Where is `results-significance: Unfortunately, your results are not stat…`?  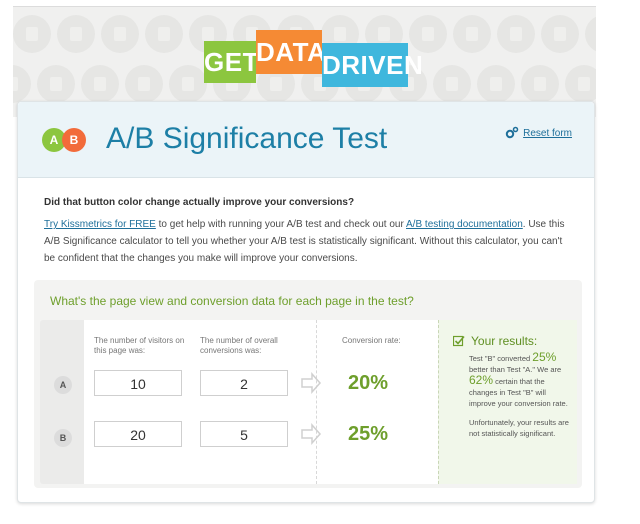 results-significance: Unfortunately, your results are not stat… is located at coordinates (519, 428).